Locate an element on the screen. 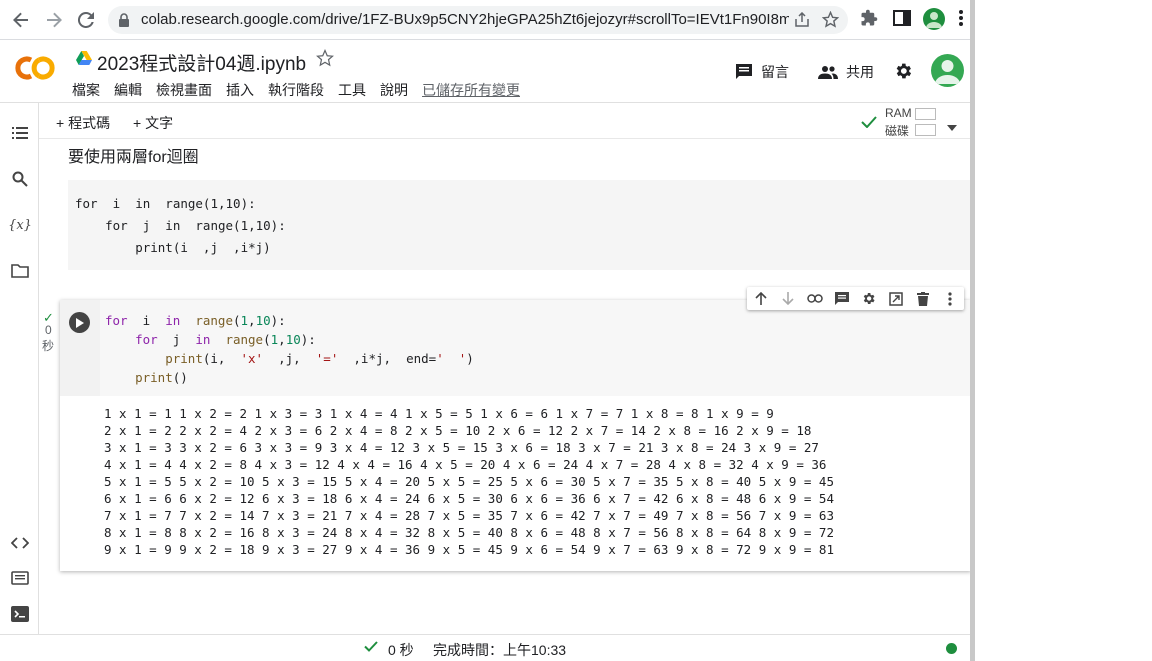 The height and width of the screenshot is (661, 1152). more-options-icon is located at coordinates (949, 298).